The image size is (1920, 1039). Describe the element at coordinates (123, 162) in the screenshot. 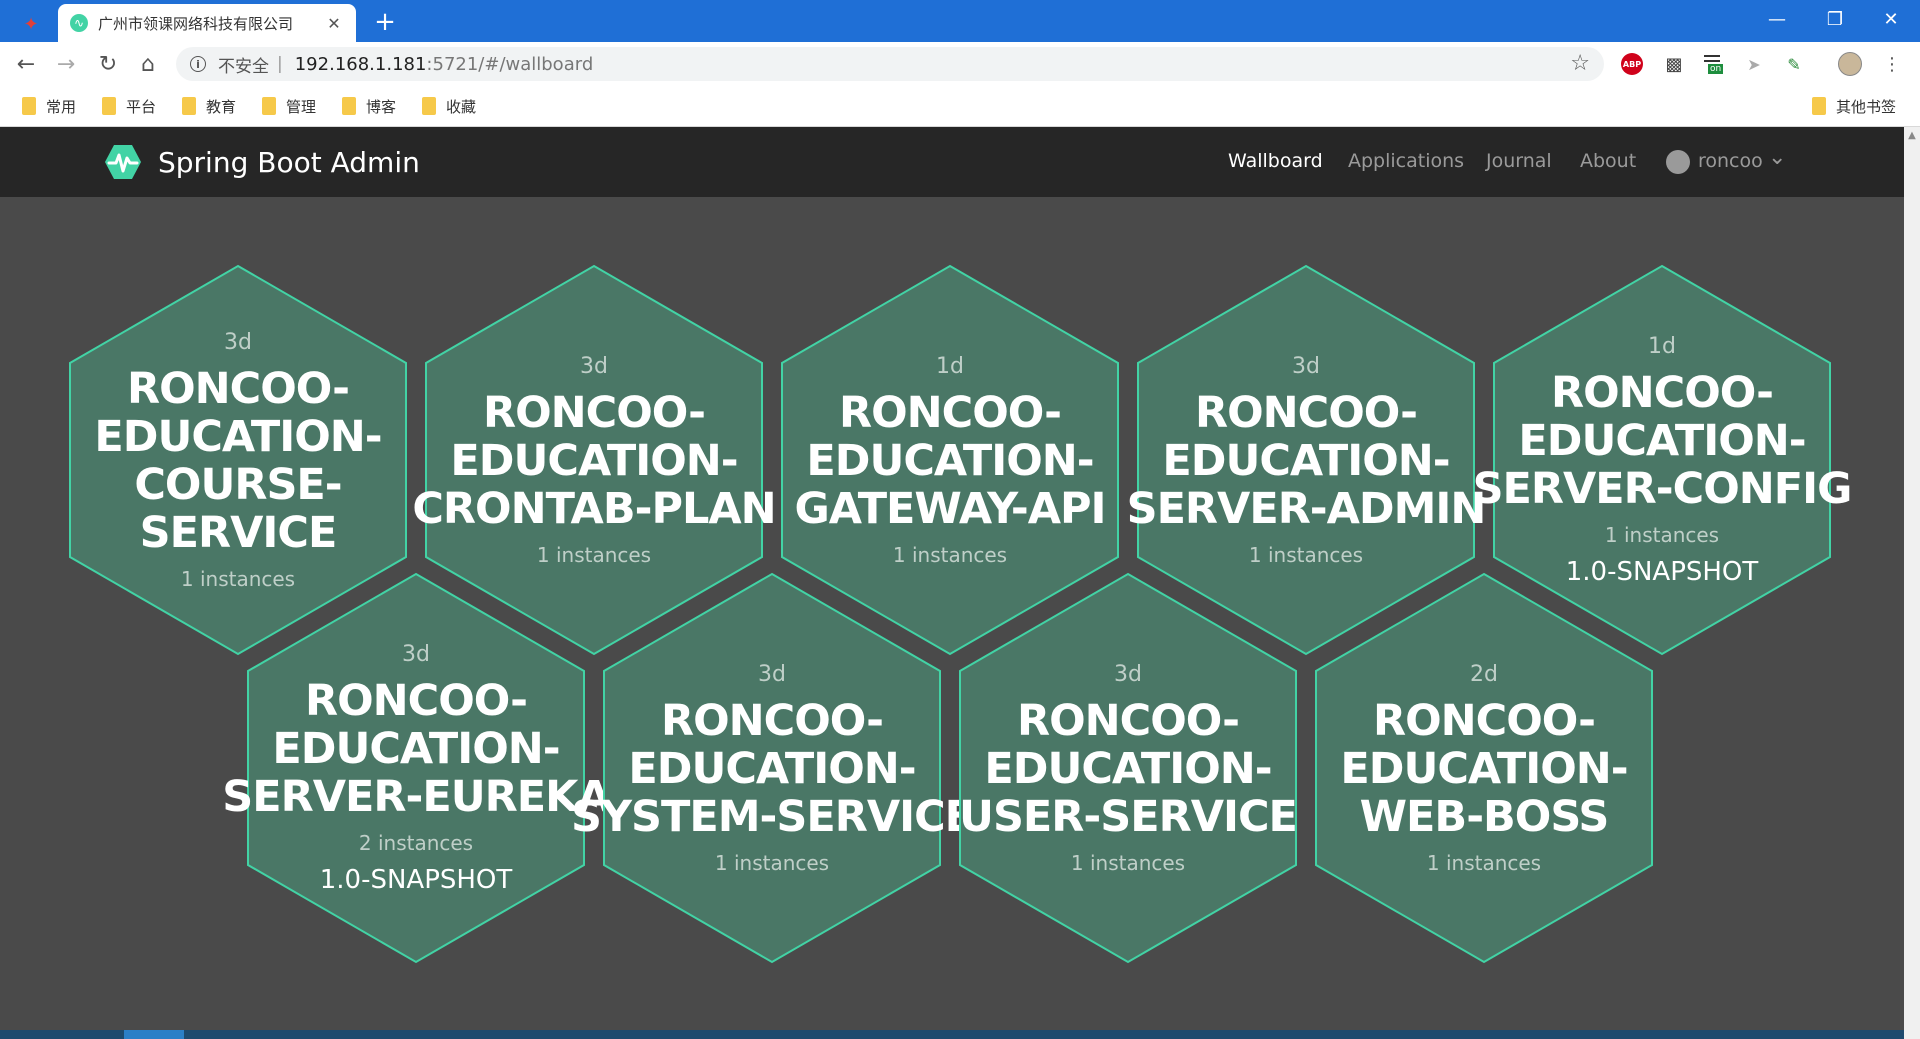

I see `spring-boot-admin-logo-icon` at that location.